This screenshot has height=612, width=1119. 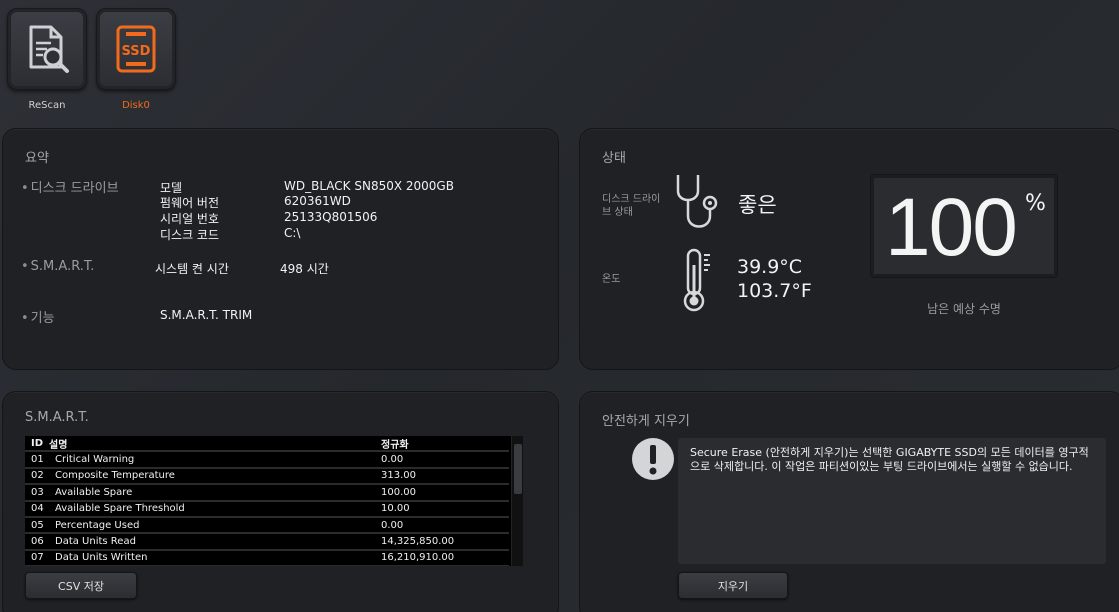 What do you see at coordinates (101, 558) in the screenshot?
I see `row-name: Data Units Written` at bounding box center [101, 558].